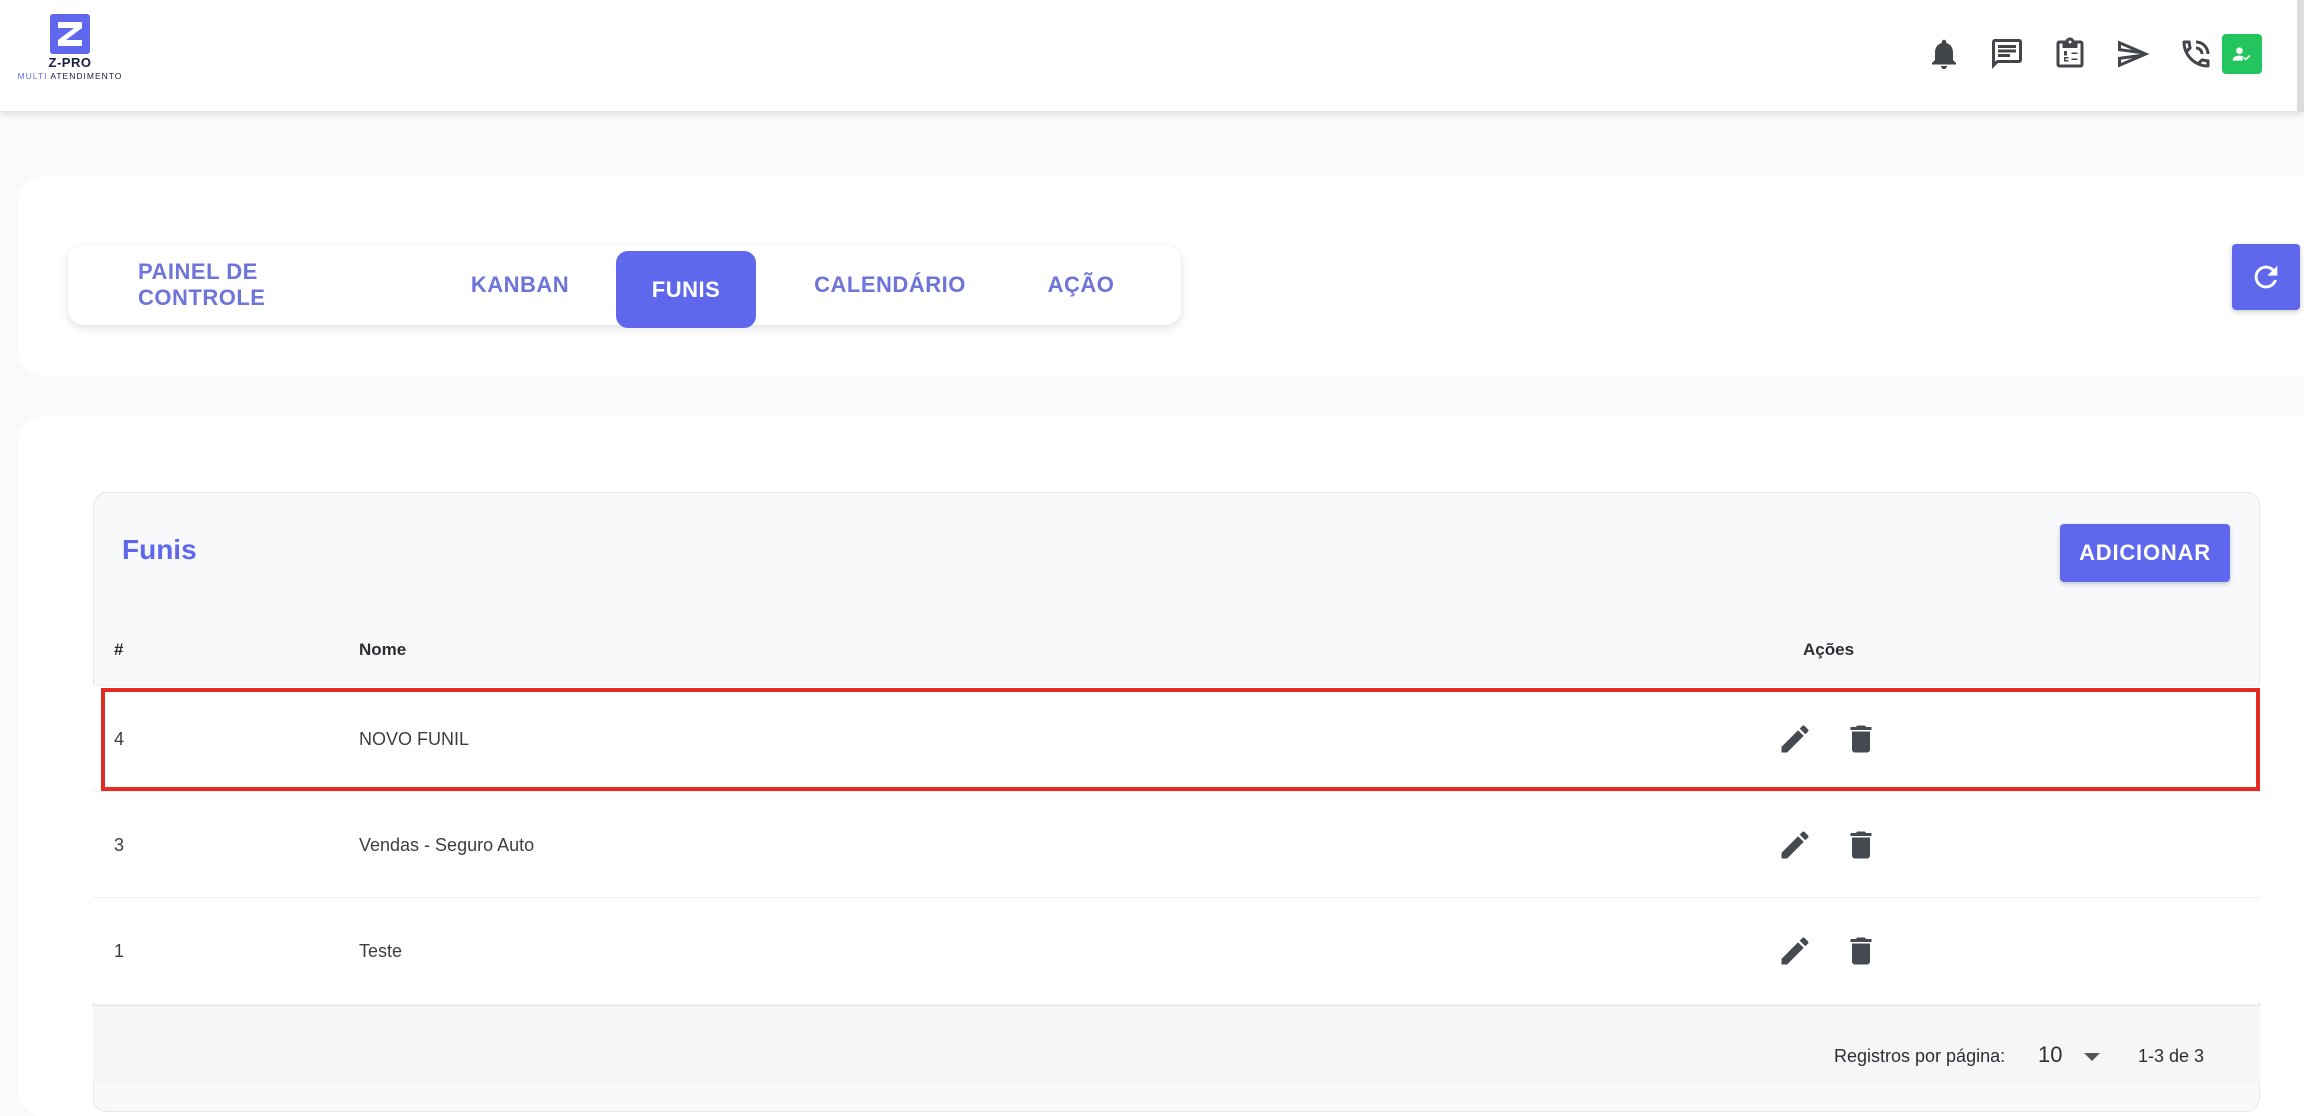 Image resolution: width=2304 pixels, height=1116 pixels. Describe the element at coordinates (890, 285) in the screenshot. I see `tab-calendario: CALENDÁRIO` at that location.